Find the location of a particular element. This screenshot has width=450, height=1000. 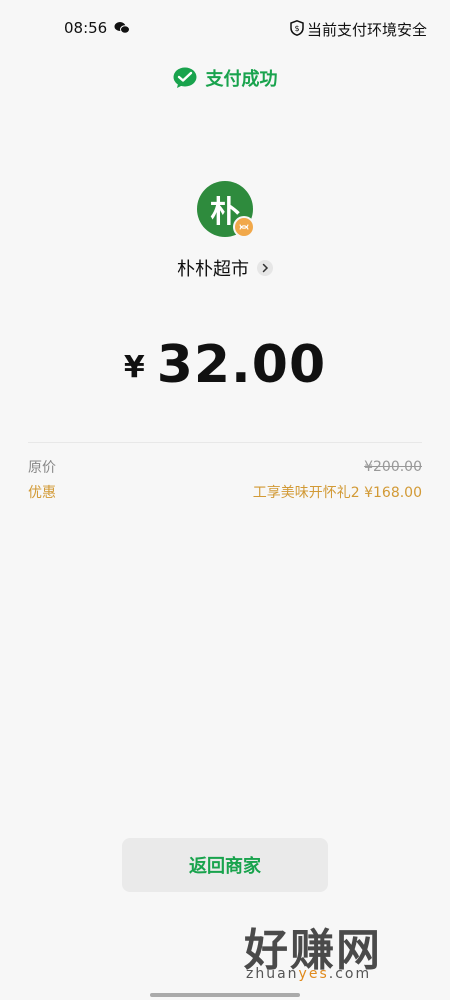

watermark-url-part1: zhuan is located at coordinates (272, 974).